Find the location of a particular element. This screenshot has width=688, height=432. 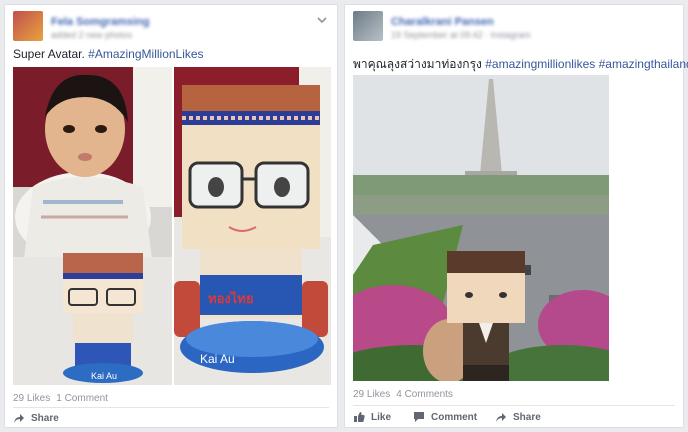

caption-text: Super Avatar. is located at coordinates (51, 54).